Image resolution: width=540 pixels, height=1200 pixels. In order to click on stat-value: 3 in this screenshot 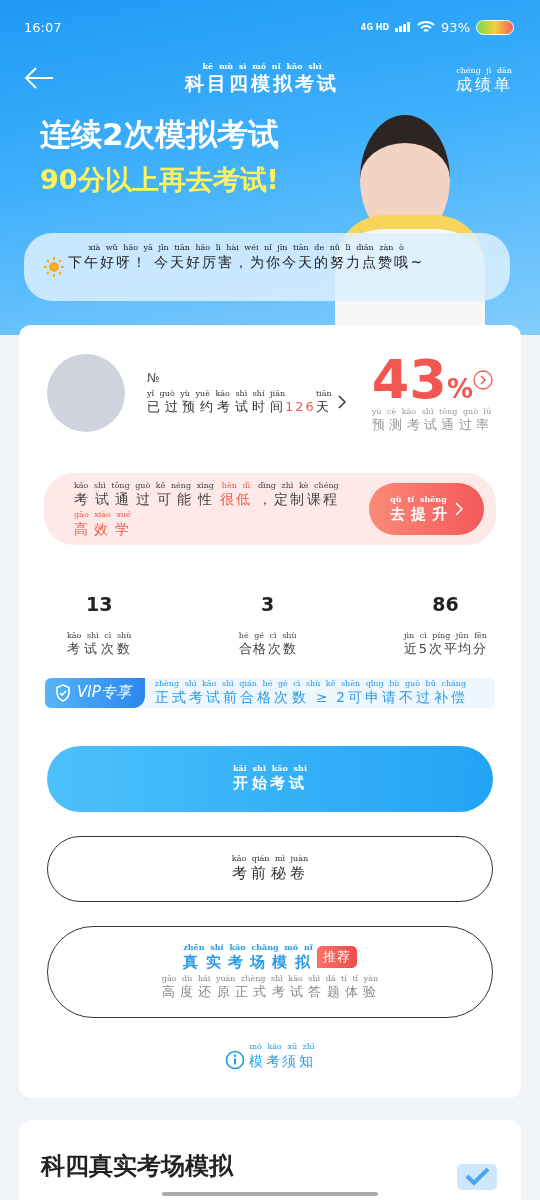, I will do `click(268, 604)`.